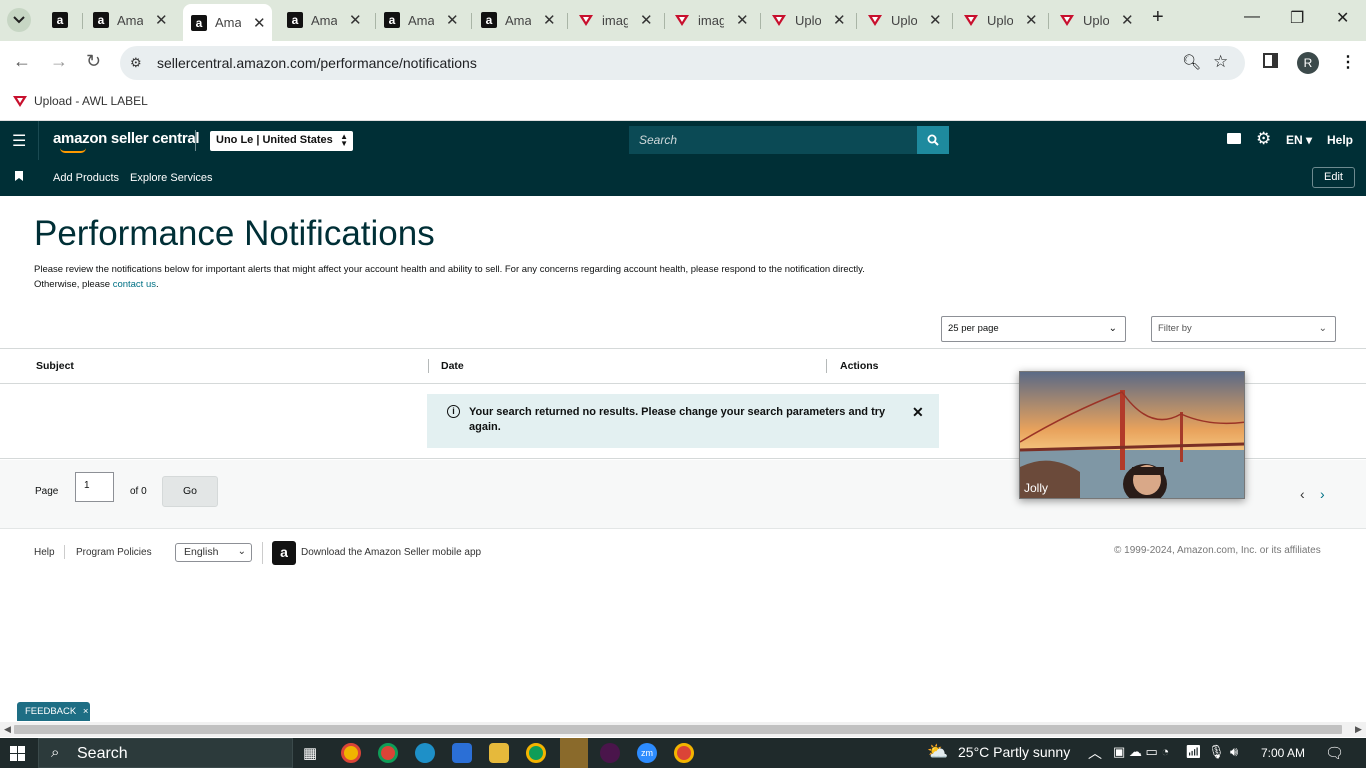 This screenshot has width=1366, height=768. What do you see at coordinates (1334, 753) in the screenshot?
I see `notifications-icon: 🗨︎` at bounding box center [1334, 753].